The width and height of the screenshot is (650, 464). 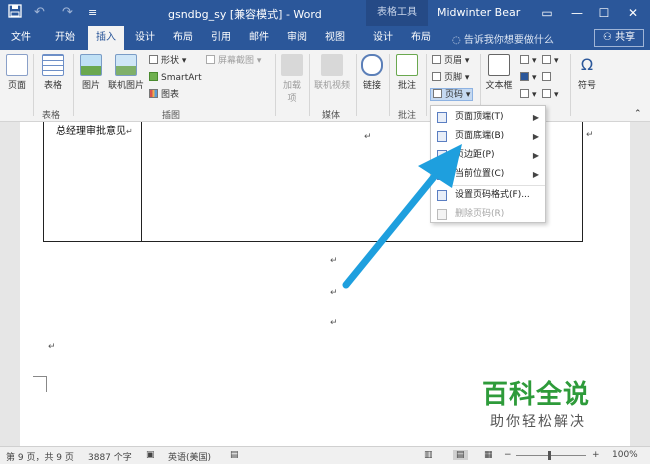 What do you see at coordinates (596, 455) in the screenshot?
I see `zoom-in-icon: +` at bounding box center [596, 455].